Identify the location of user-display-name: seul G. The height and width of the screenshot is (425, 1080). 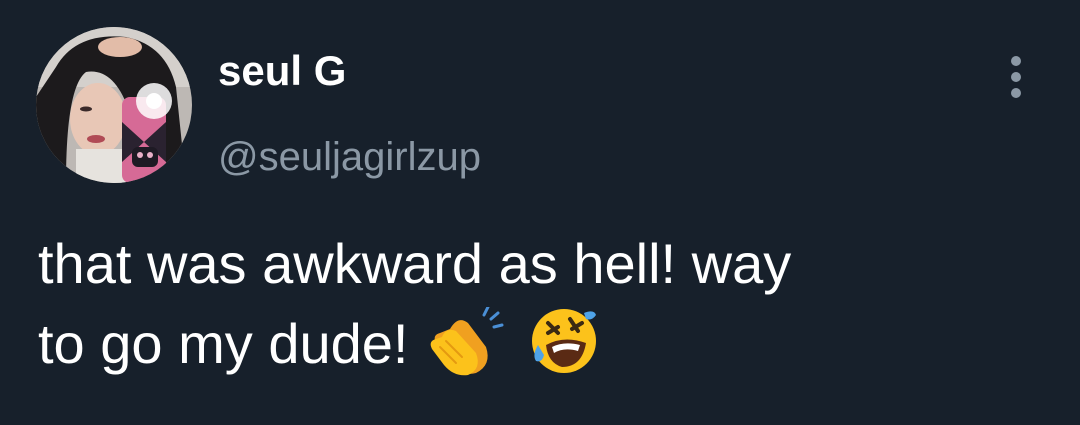
(282, 71).